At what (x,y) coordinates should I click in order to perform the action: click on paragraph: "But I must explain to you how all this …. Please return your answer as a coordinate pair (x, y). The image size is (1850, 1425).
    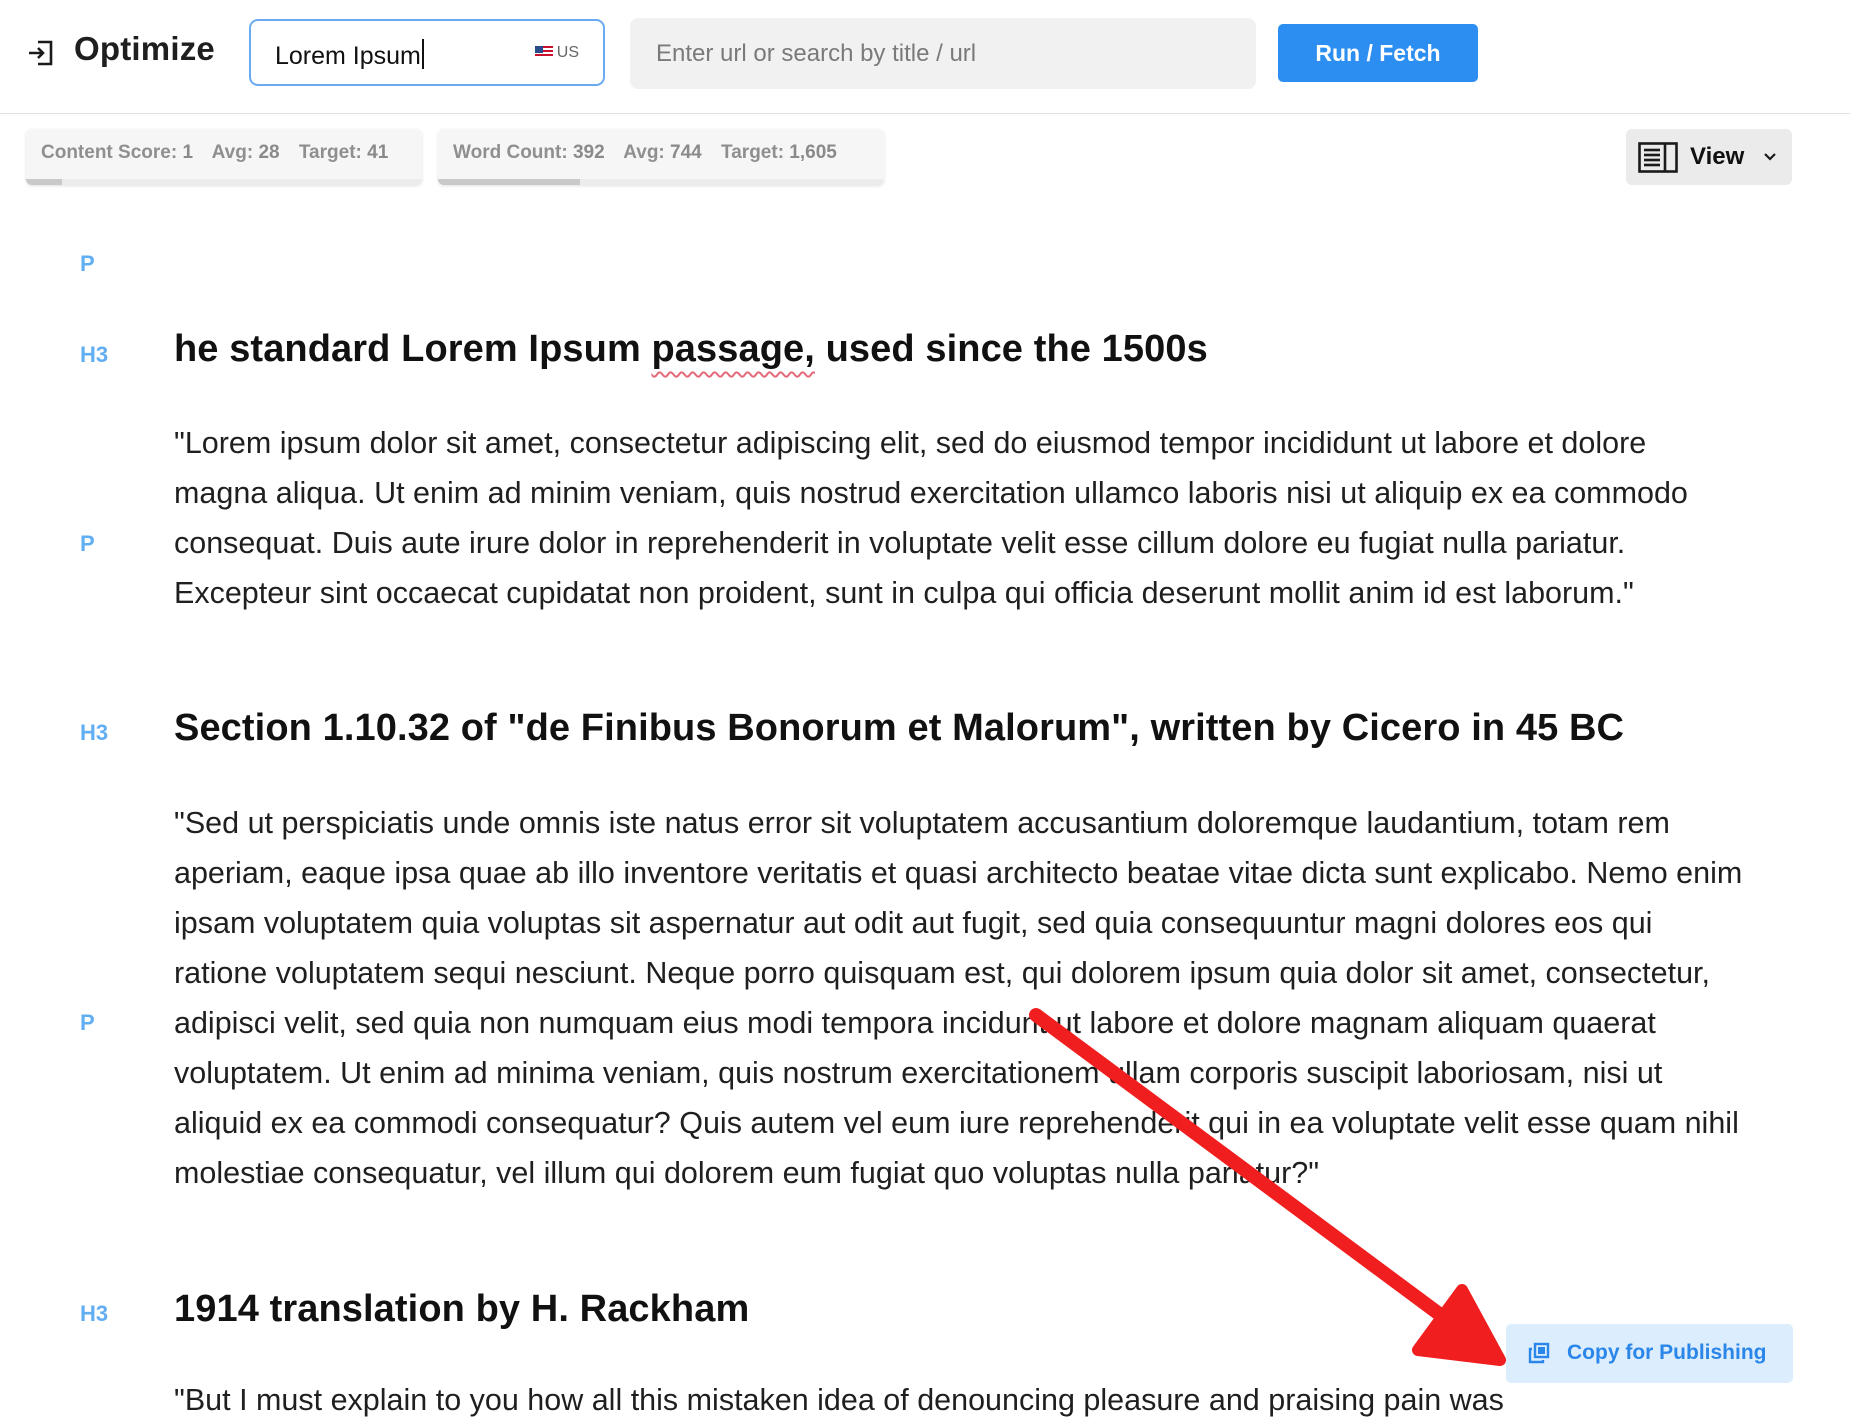
    Looking at the image, I should click on (924, 1400).